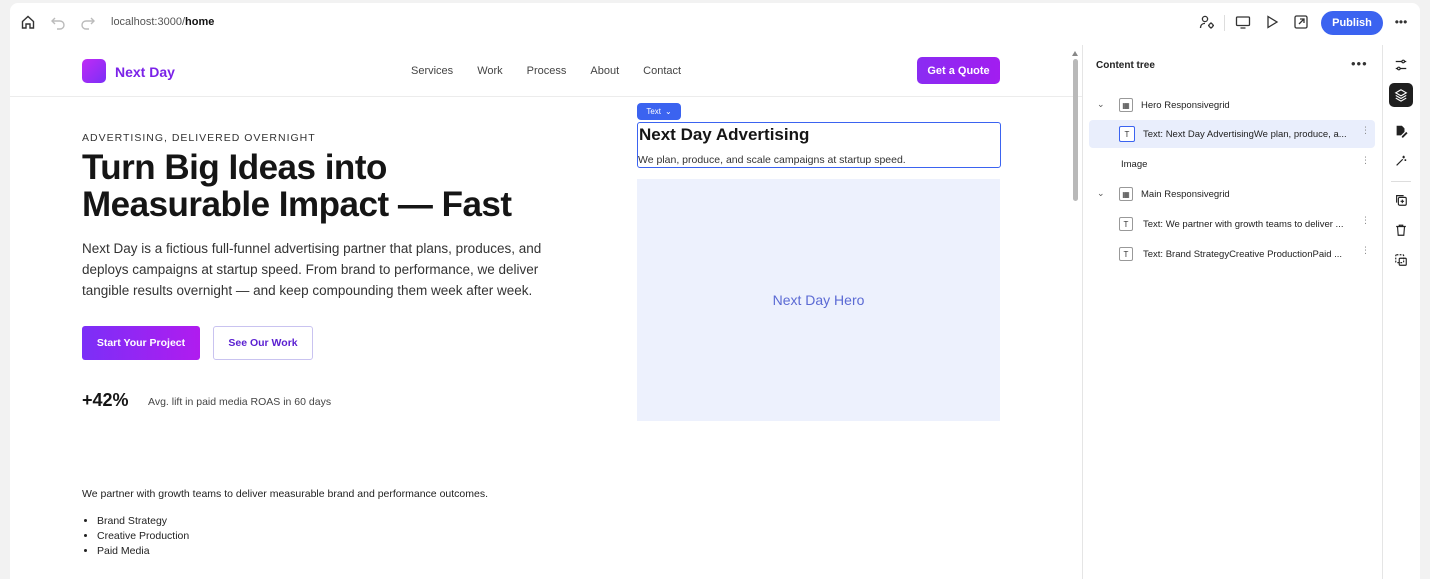 The image size is (1430, 579). What do you see at coordinates (1352, 23) in the screenshot?
I see `publish-button: Publish` at bounding box center [1352, 23].